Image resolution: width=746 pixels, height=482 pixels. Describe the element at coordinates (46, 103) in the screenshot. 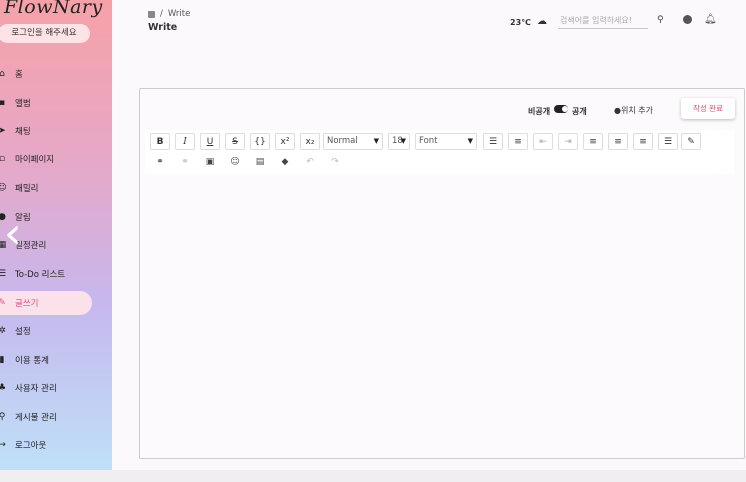

I see `sidebar-item-album: ▪ 앨범` at that location.